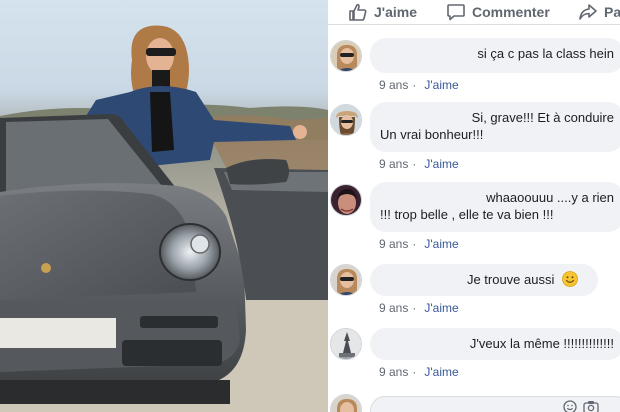 Image resolution: width=620 pixels, height=412 pixels. Describe the element at coordinates (467, 214) in the screenshot. I see `comment-text: !!! trop belle , elle te va bien !!!` at that location.